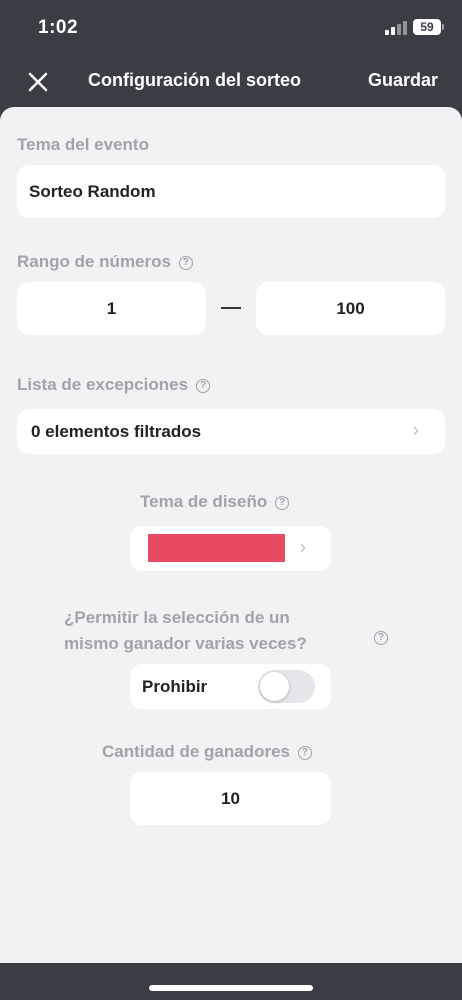 The height and width of the screenshot is (1000, 462). Describe the element at coordinates (177, 617) in the screenshot. I see `repeat-winner-question-line1: ¿Permitir la selección de un` at that location.